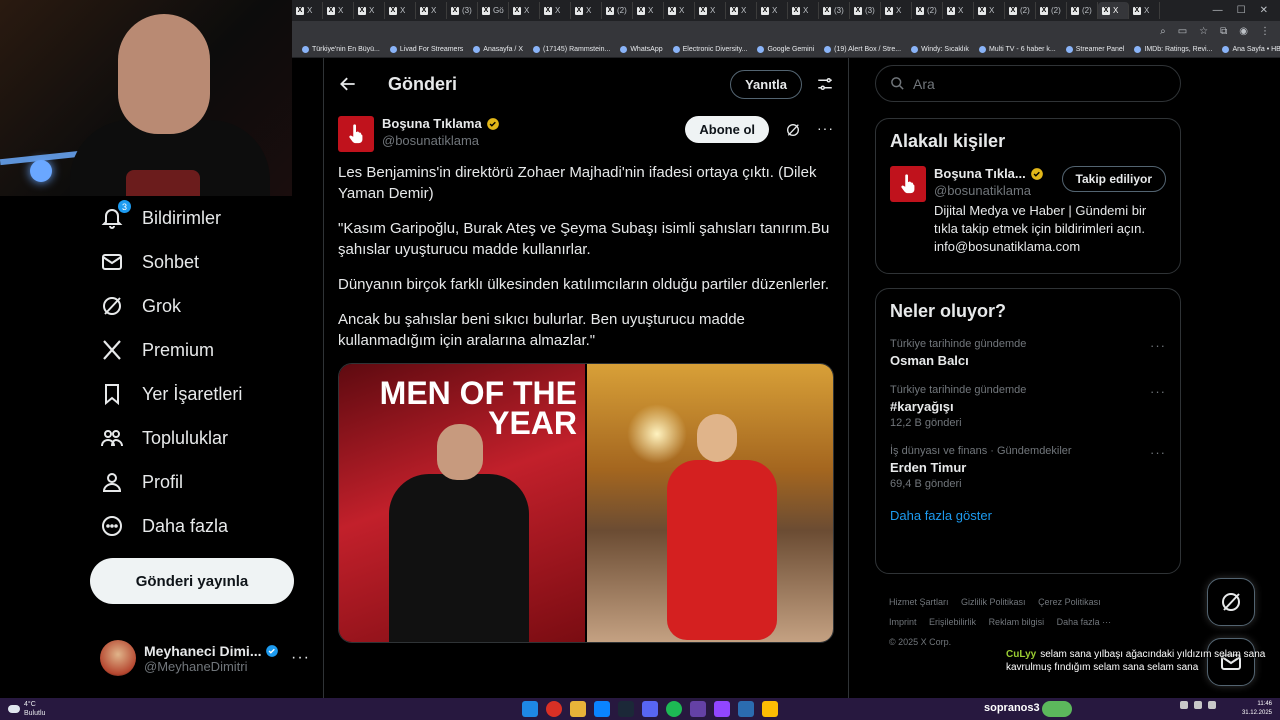  Describe the element at coordinates (432, 123) in the screenshot. I see `author-name: Boşuna Tıklama` at that location.